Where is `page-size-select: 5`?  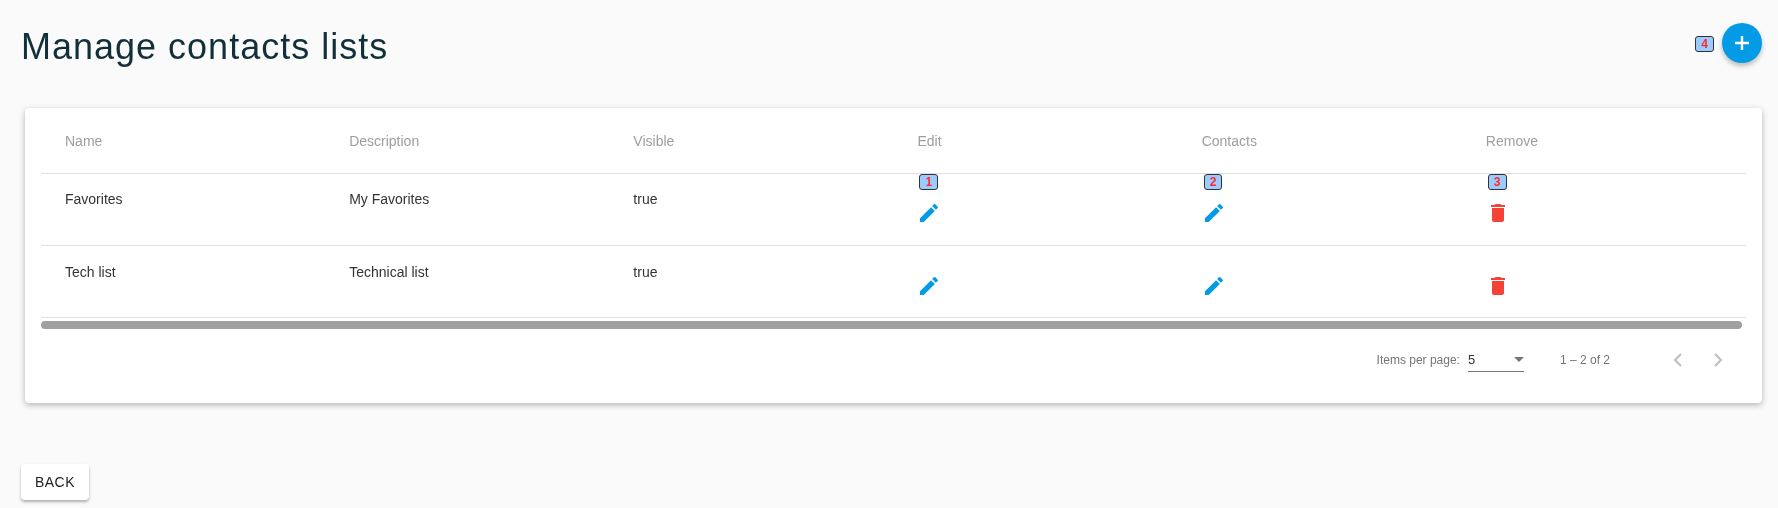
page-size-select: 5 is located at coordinates (1495, 360).